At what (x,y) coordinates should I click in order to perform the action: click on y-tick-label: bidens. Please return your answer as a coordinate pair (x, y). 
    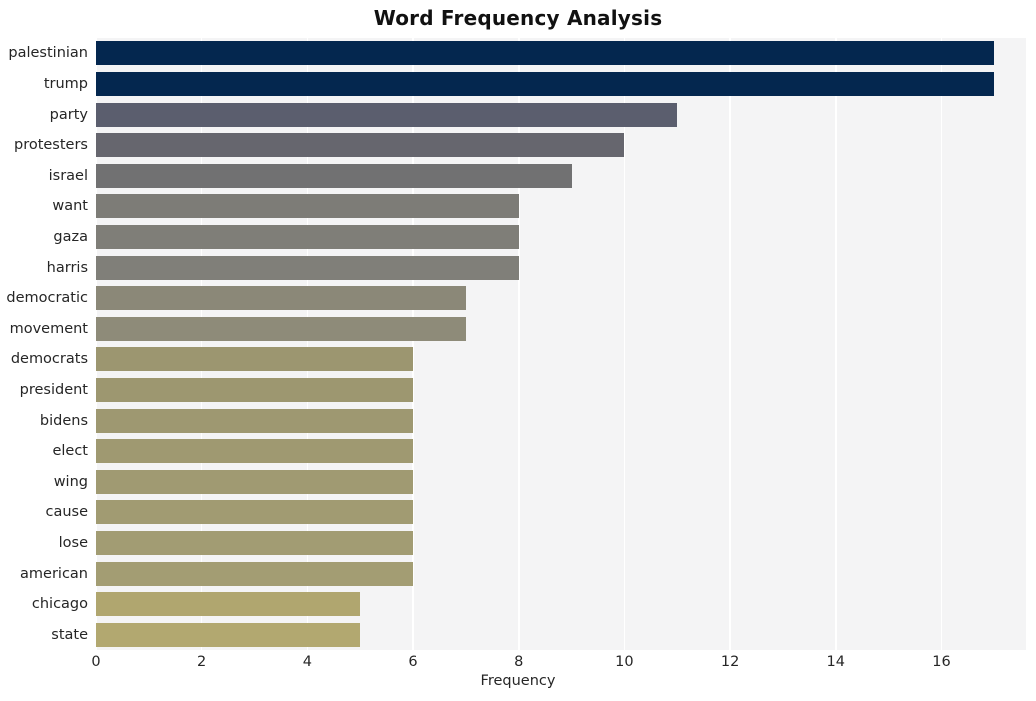
    Looking at the image, I should click on (63, 420).